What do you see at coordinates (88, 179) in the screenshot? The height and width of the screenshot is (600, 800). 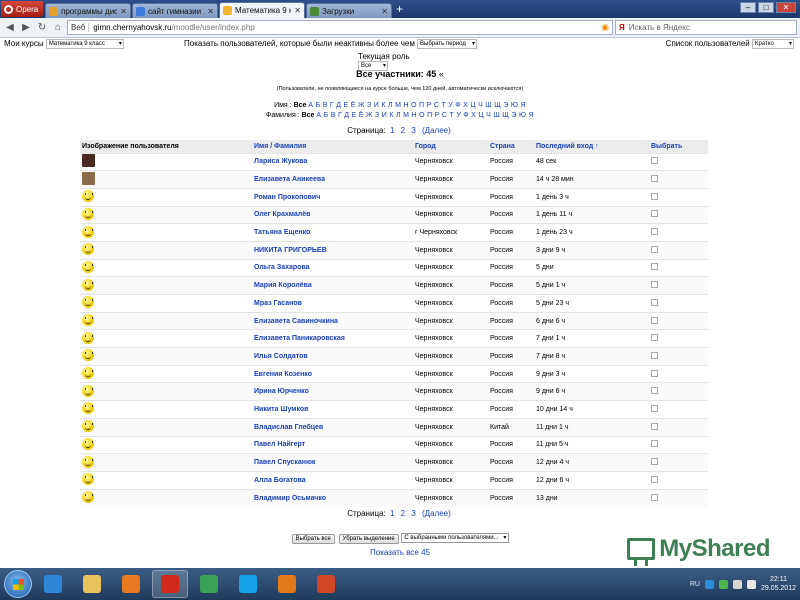 I see `user-photo-avatar` at bounding box center [88, 179].